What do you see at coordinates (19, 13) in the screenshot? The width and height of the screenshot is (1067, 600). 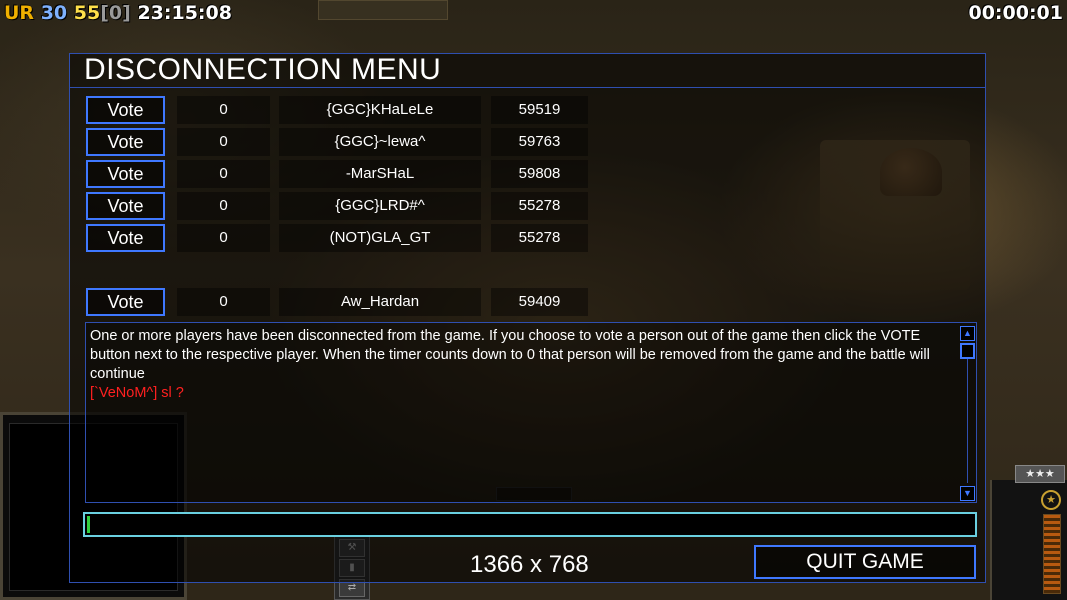 I see `hud-ur: UR` at bounding box center [19, 13].